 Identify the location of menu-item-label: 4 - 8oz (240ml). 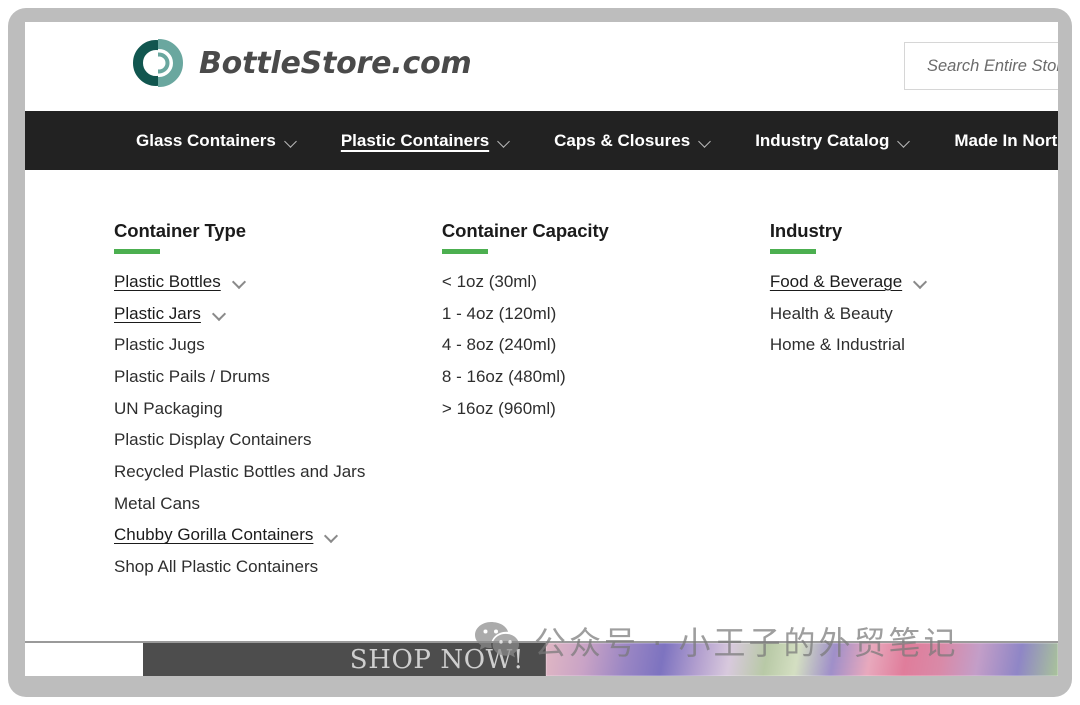
(499, 345).